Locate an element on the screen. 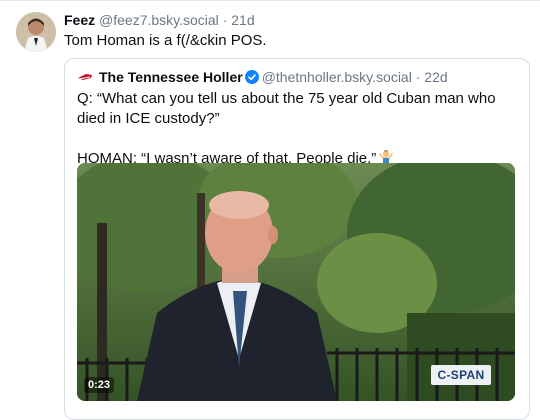  cspan-watermark: C-SPAN is located at coordinates (461, 375).